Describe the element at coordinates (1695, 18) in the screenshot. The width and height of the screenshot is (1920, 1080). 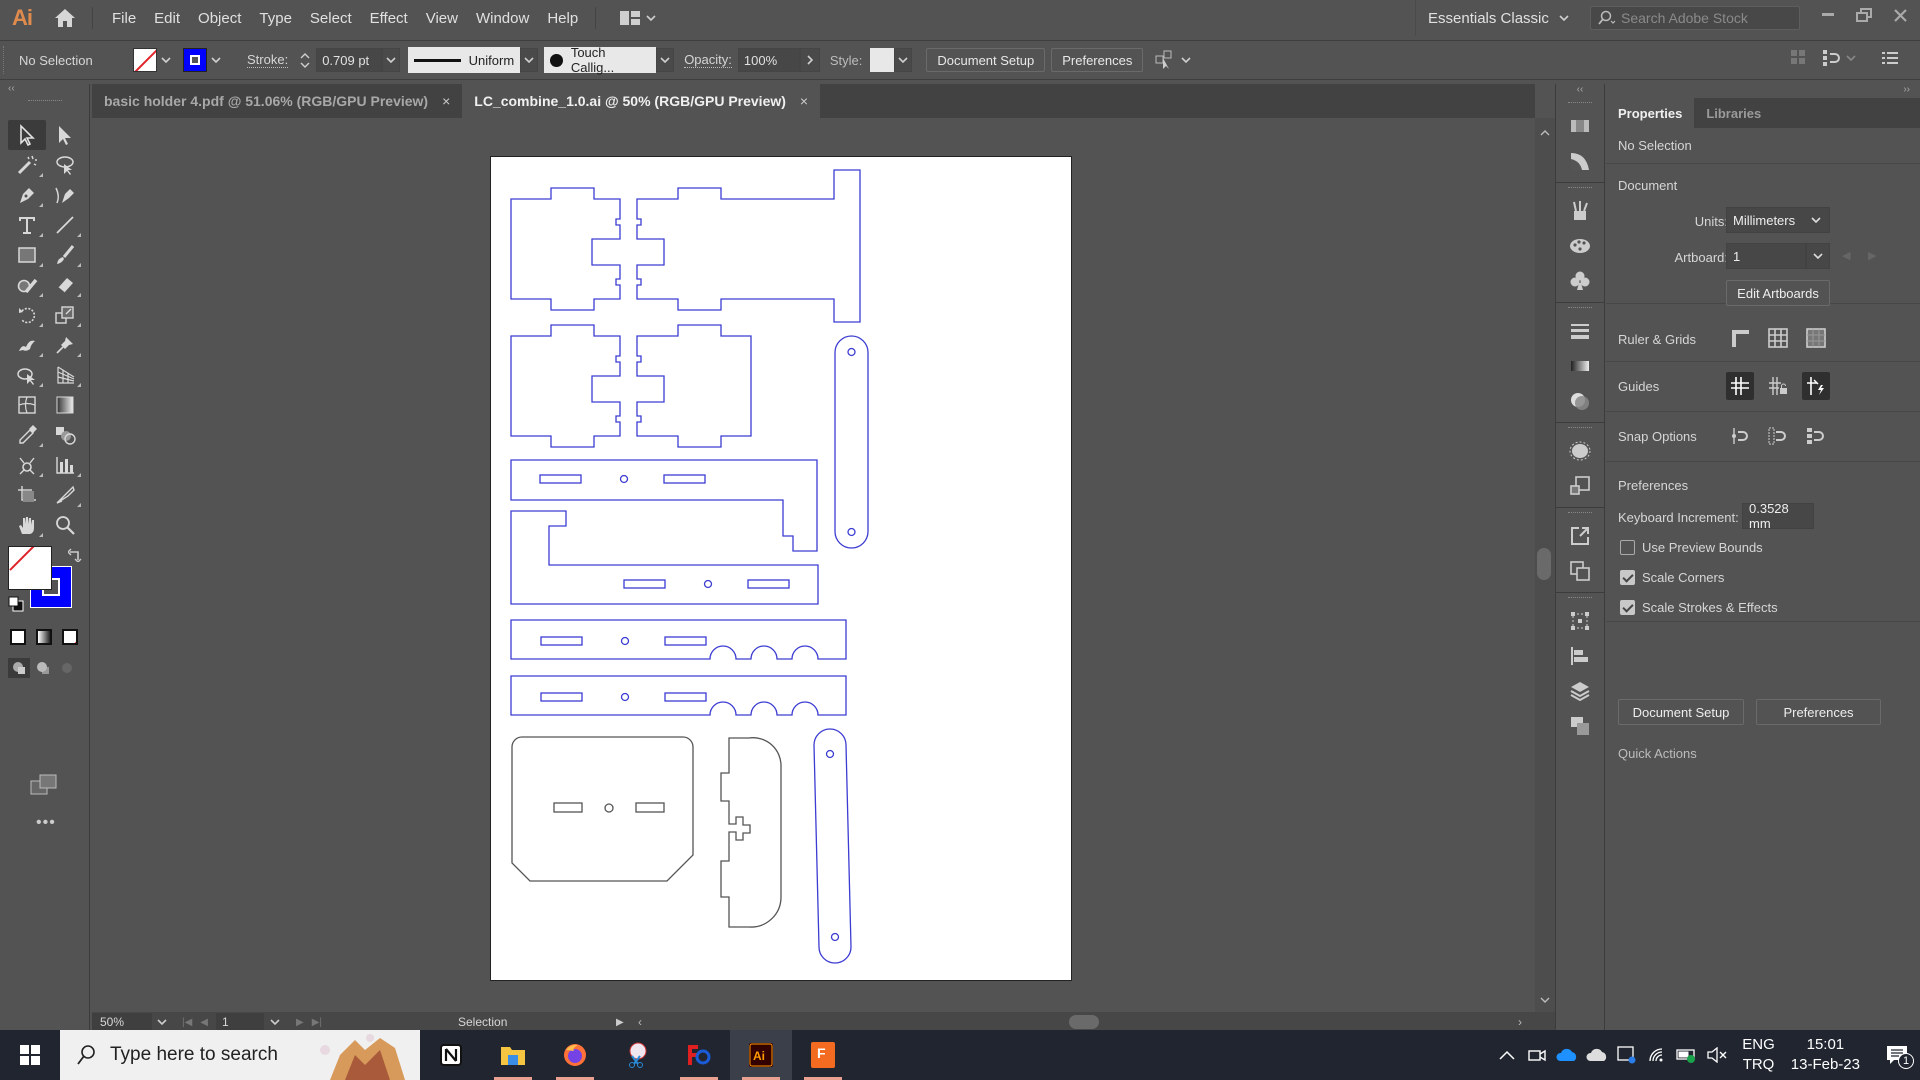
I see `adobe-stock-search: Search Adobe Stock` at that location.